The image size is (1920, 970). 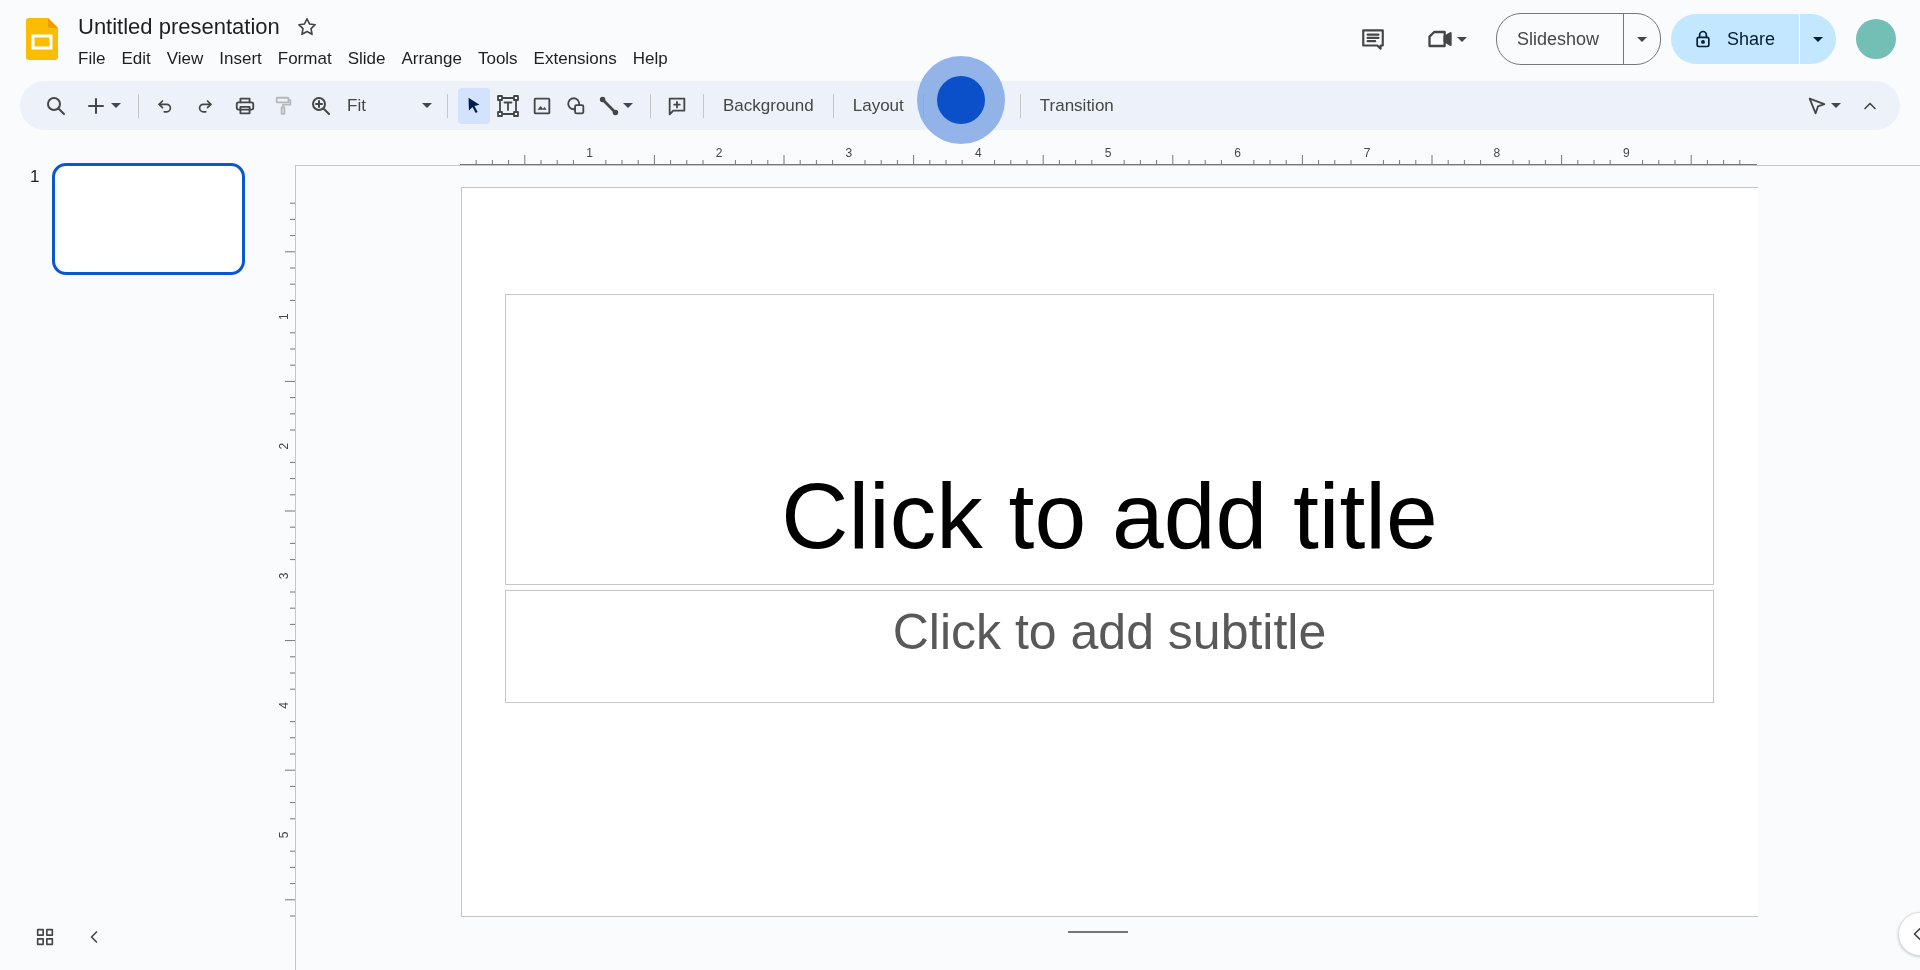 What do you see at coordinates (431, 58) in the screenshot?
I see `menu-item: Arrange` at bounding box center [431, 58].